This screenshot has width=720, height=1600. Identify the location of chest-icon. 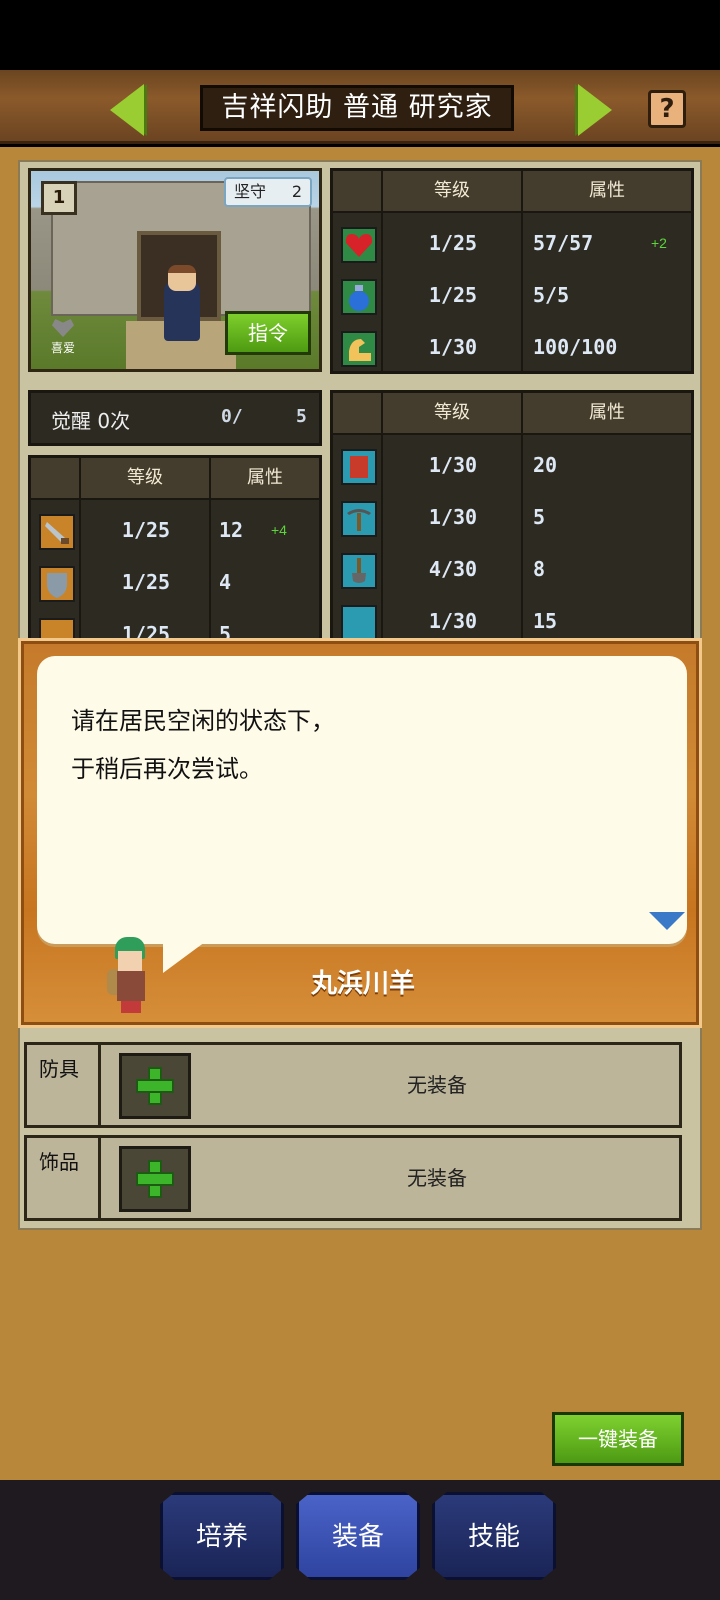
(359, 623).